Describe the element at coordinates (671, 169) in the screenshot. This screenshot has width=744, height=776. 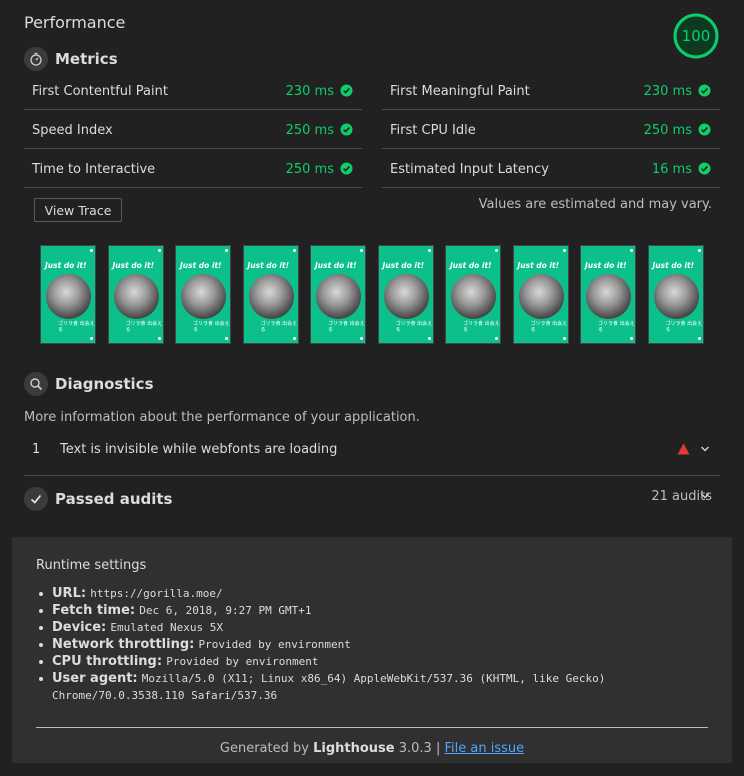
I see `metric-value: 16 ms` at that location.